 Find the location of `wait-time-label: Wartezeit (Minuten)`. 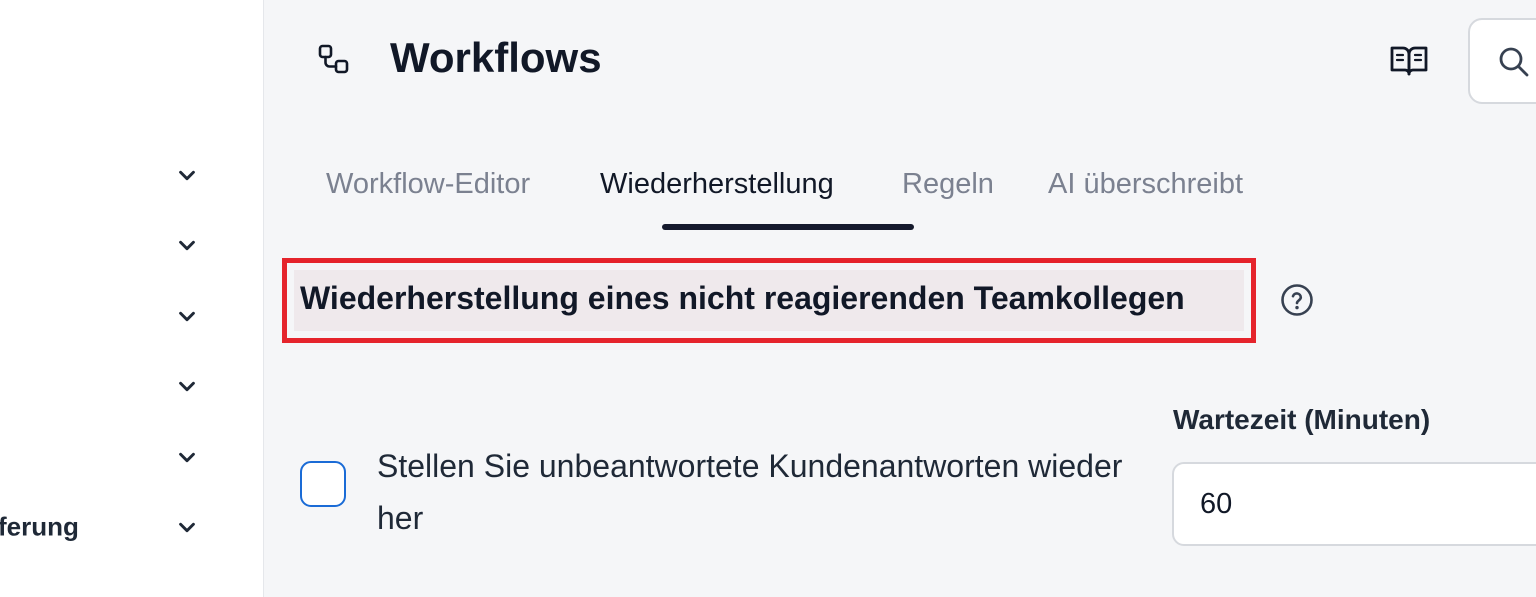

wait-time-label: Wartezeit (Minuten) is located at coordinates (1302, 419).